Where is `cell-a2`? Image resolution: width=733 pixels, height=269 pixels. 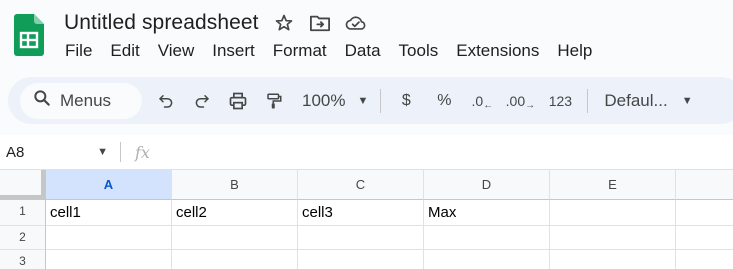 cell-a2 is located at coordinates (109, 238).